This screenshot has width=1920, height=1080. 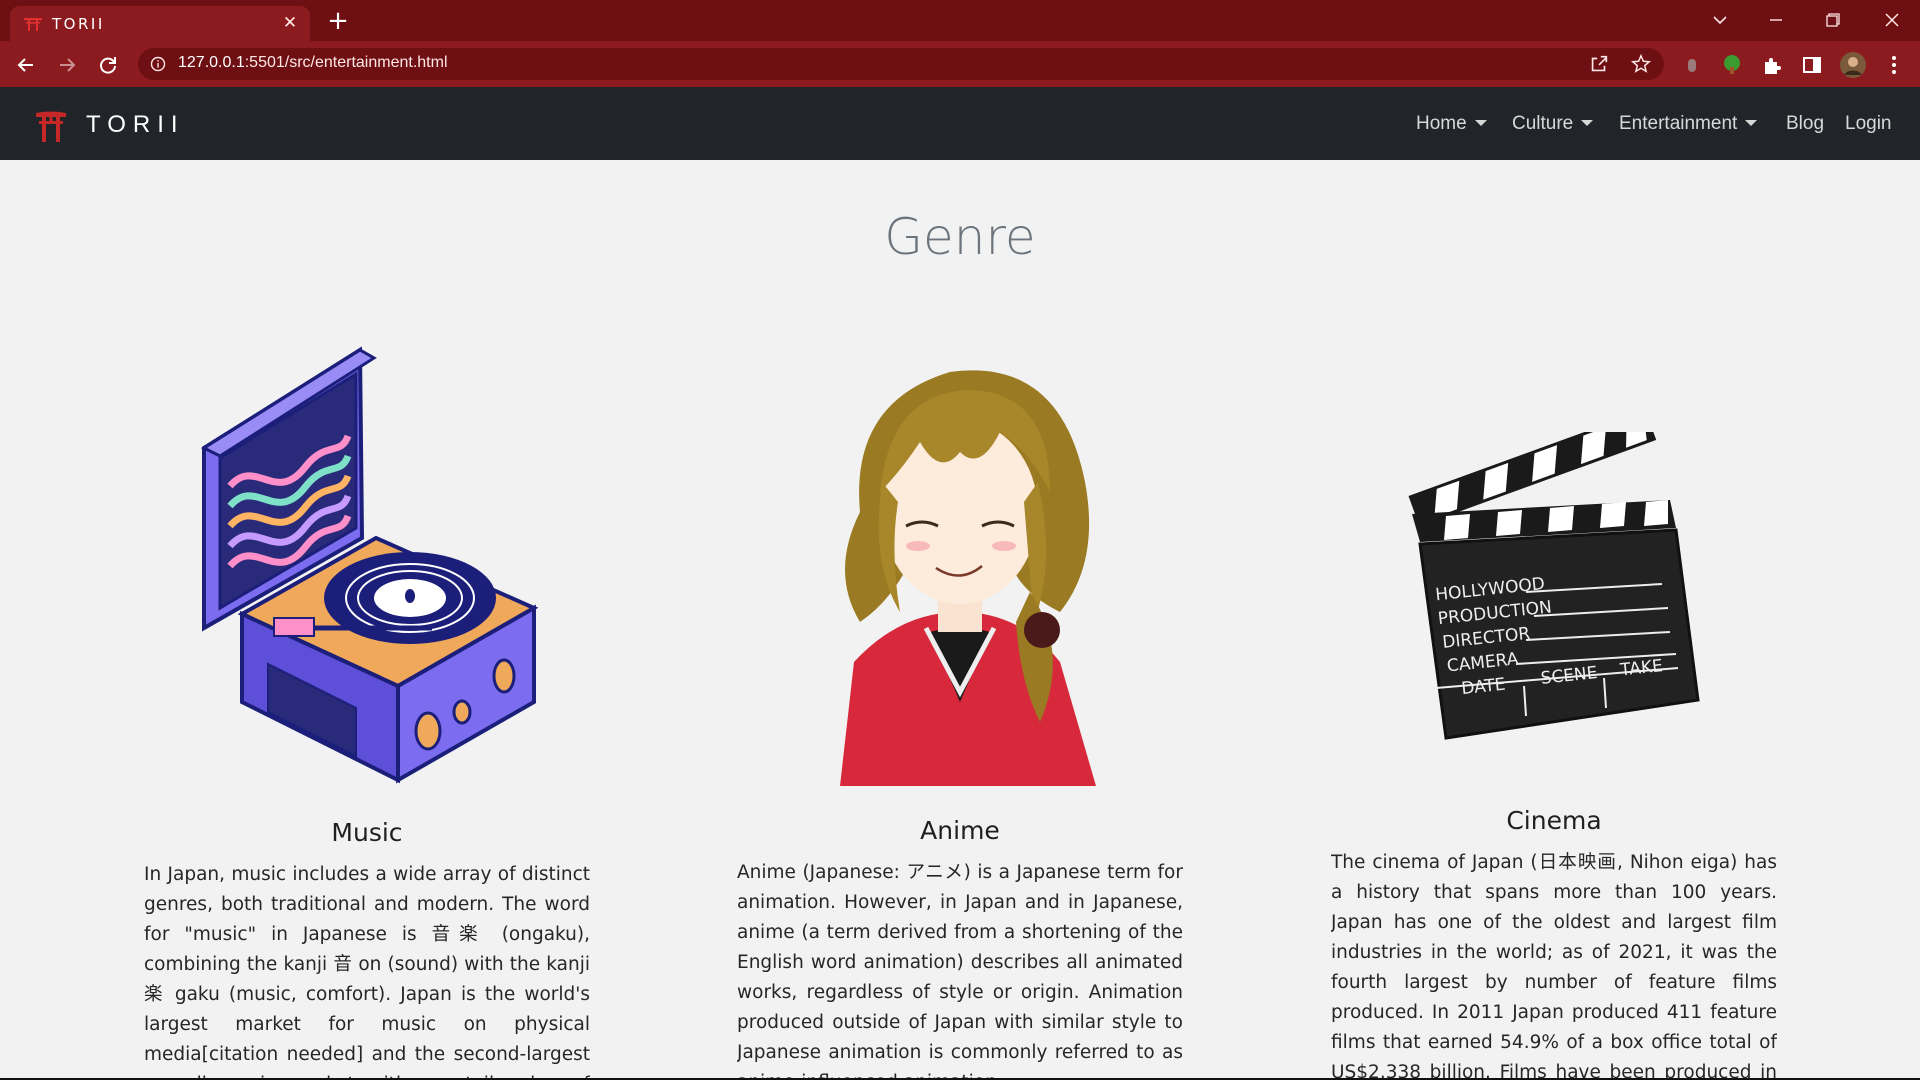 I want to click on side-panel-icon, so click(x=1812, y=65).